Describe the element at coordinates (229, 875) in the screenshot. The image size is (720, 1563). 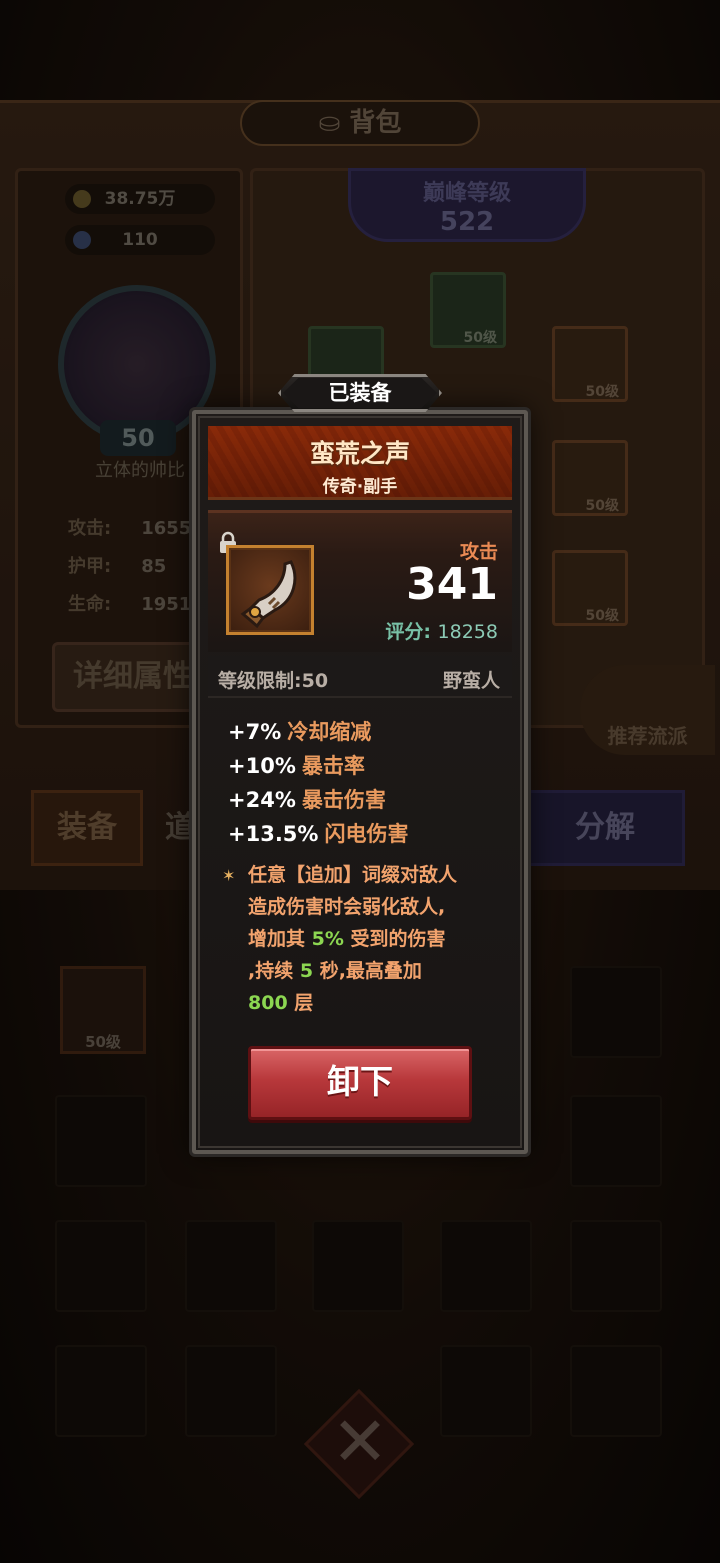
I see `star-icon: ✶` at that location.